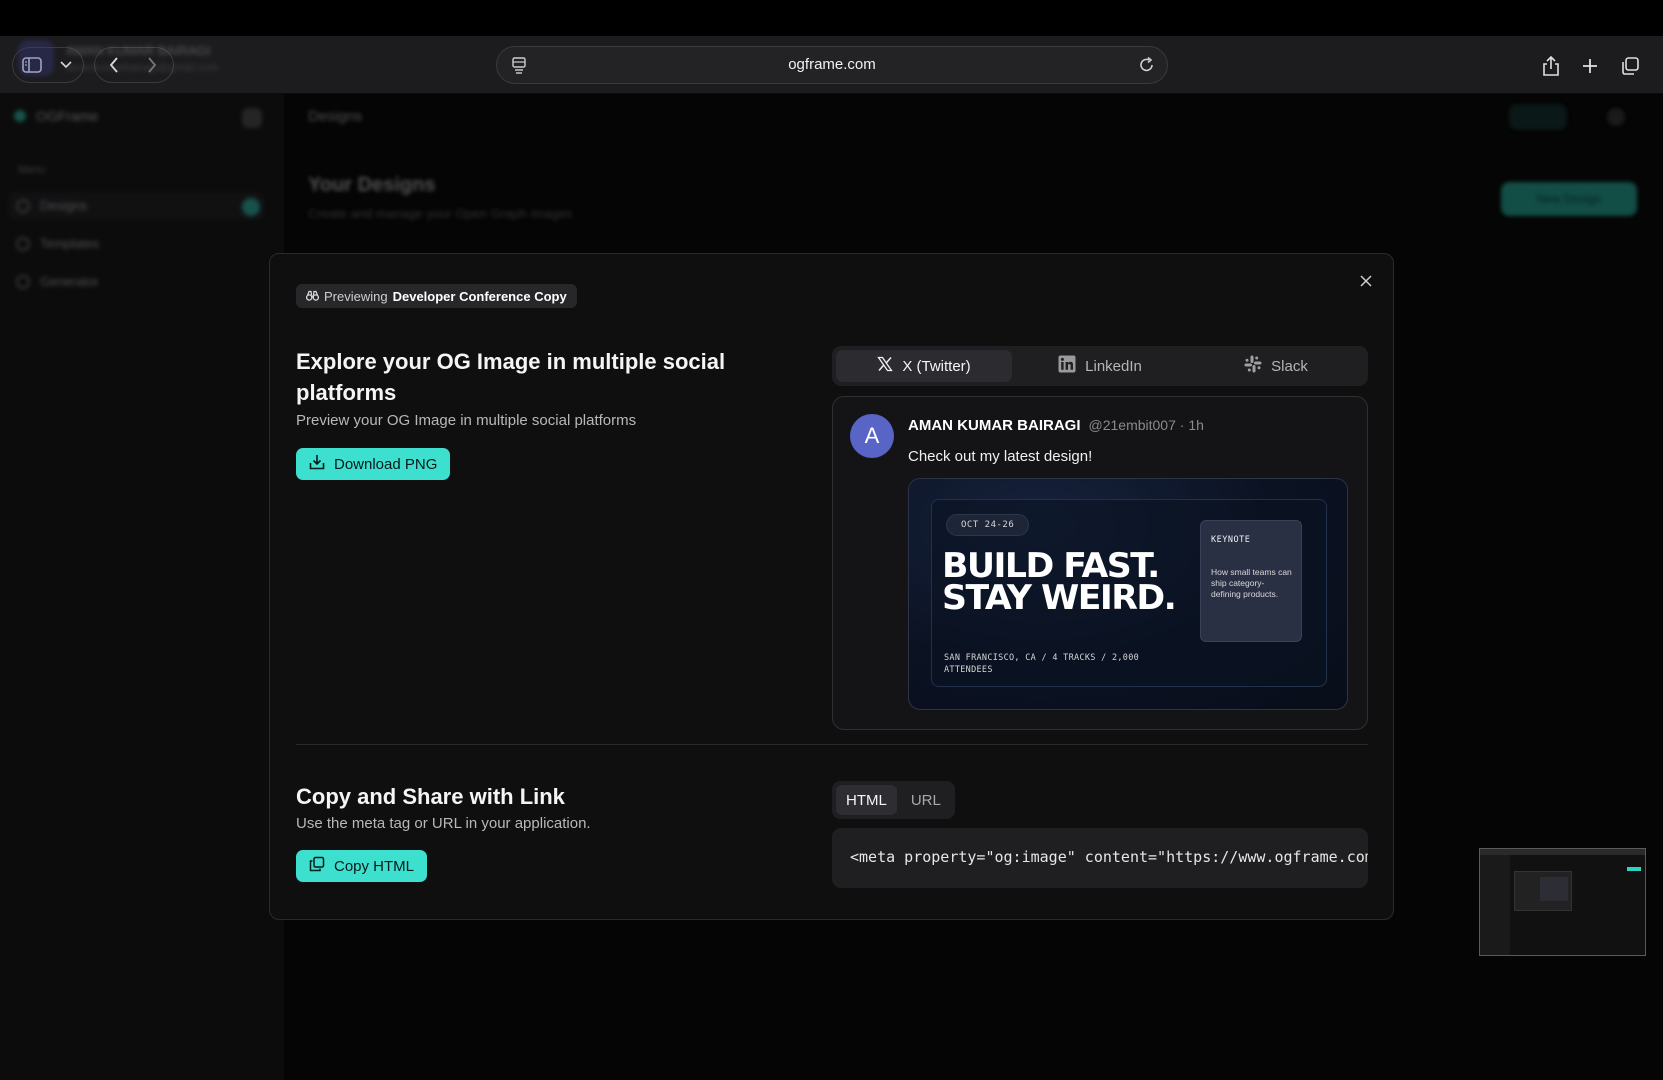 This screenshot has width=1663, height=1080. I want to click on tab-label: Slack, so click(1289, 366).